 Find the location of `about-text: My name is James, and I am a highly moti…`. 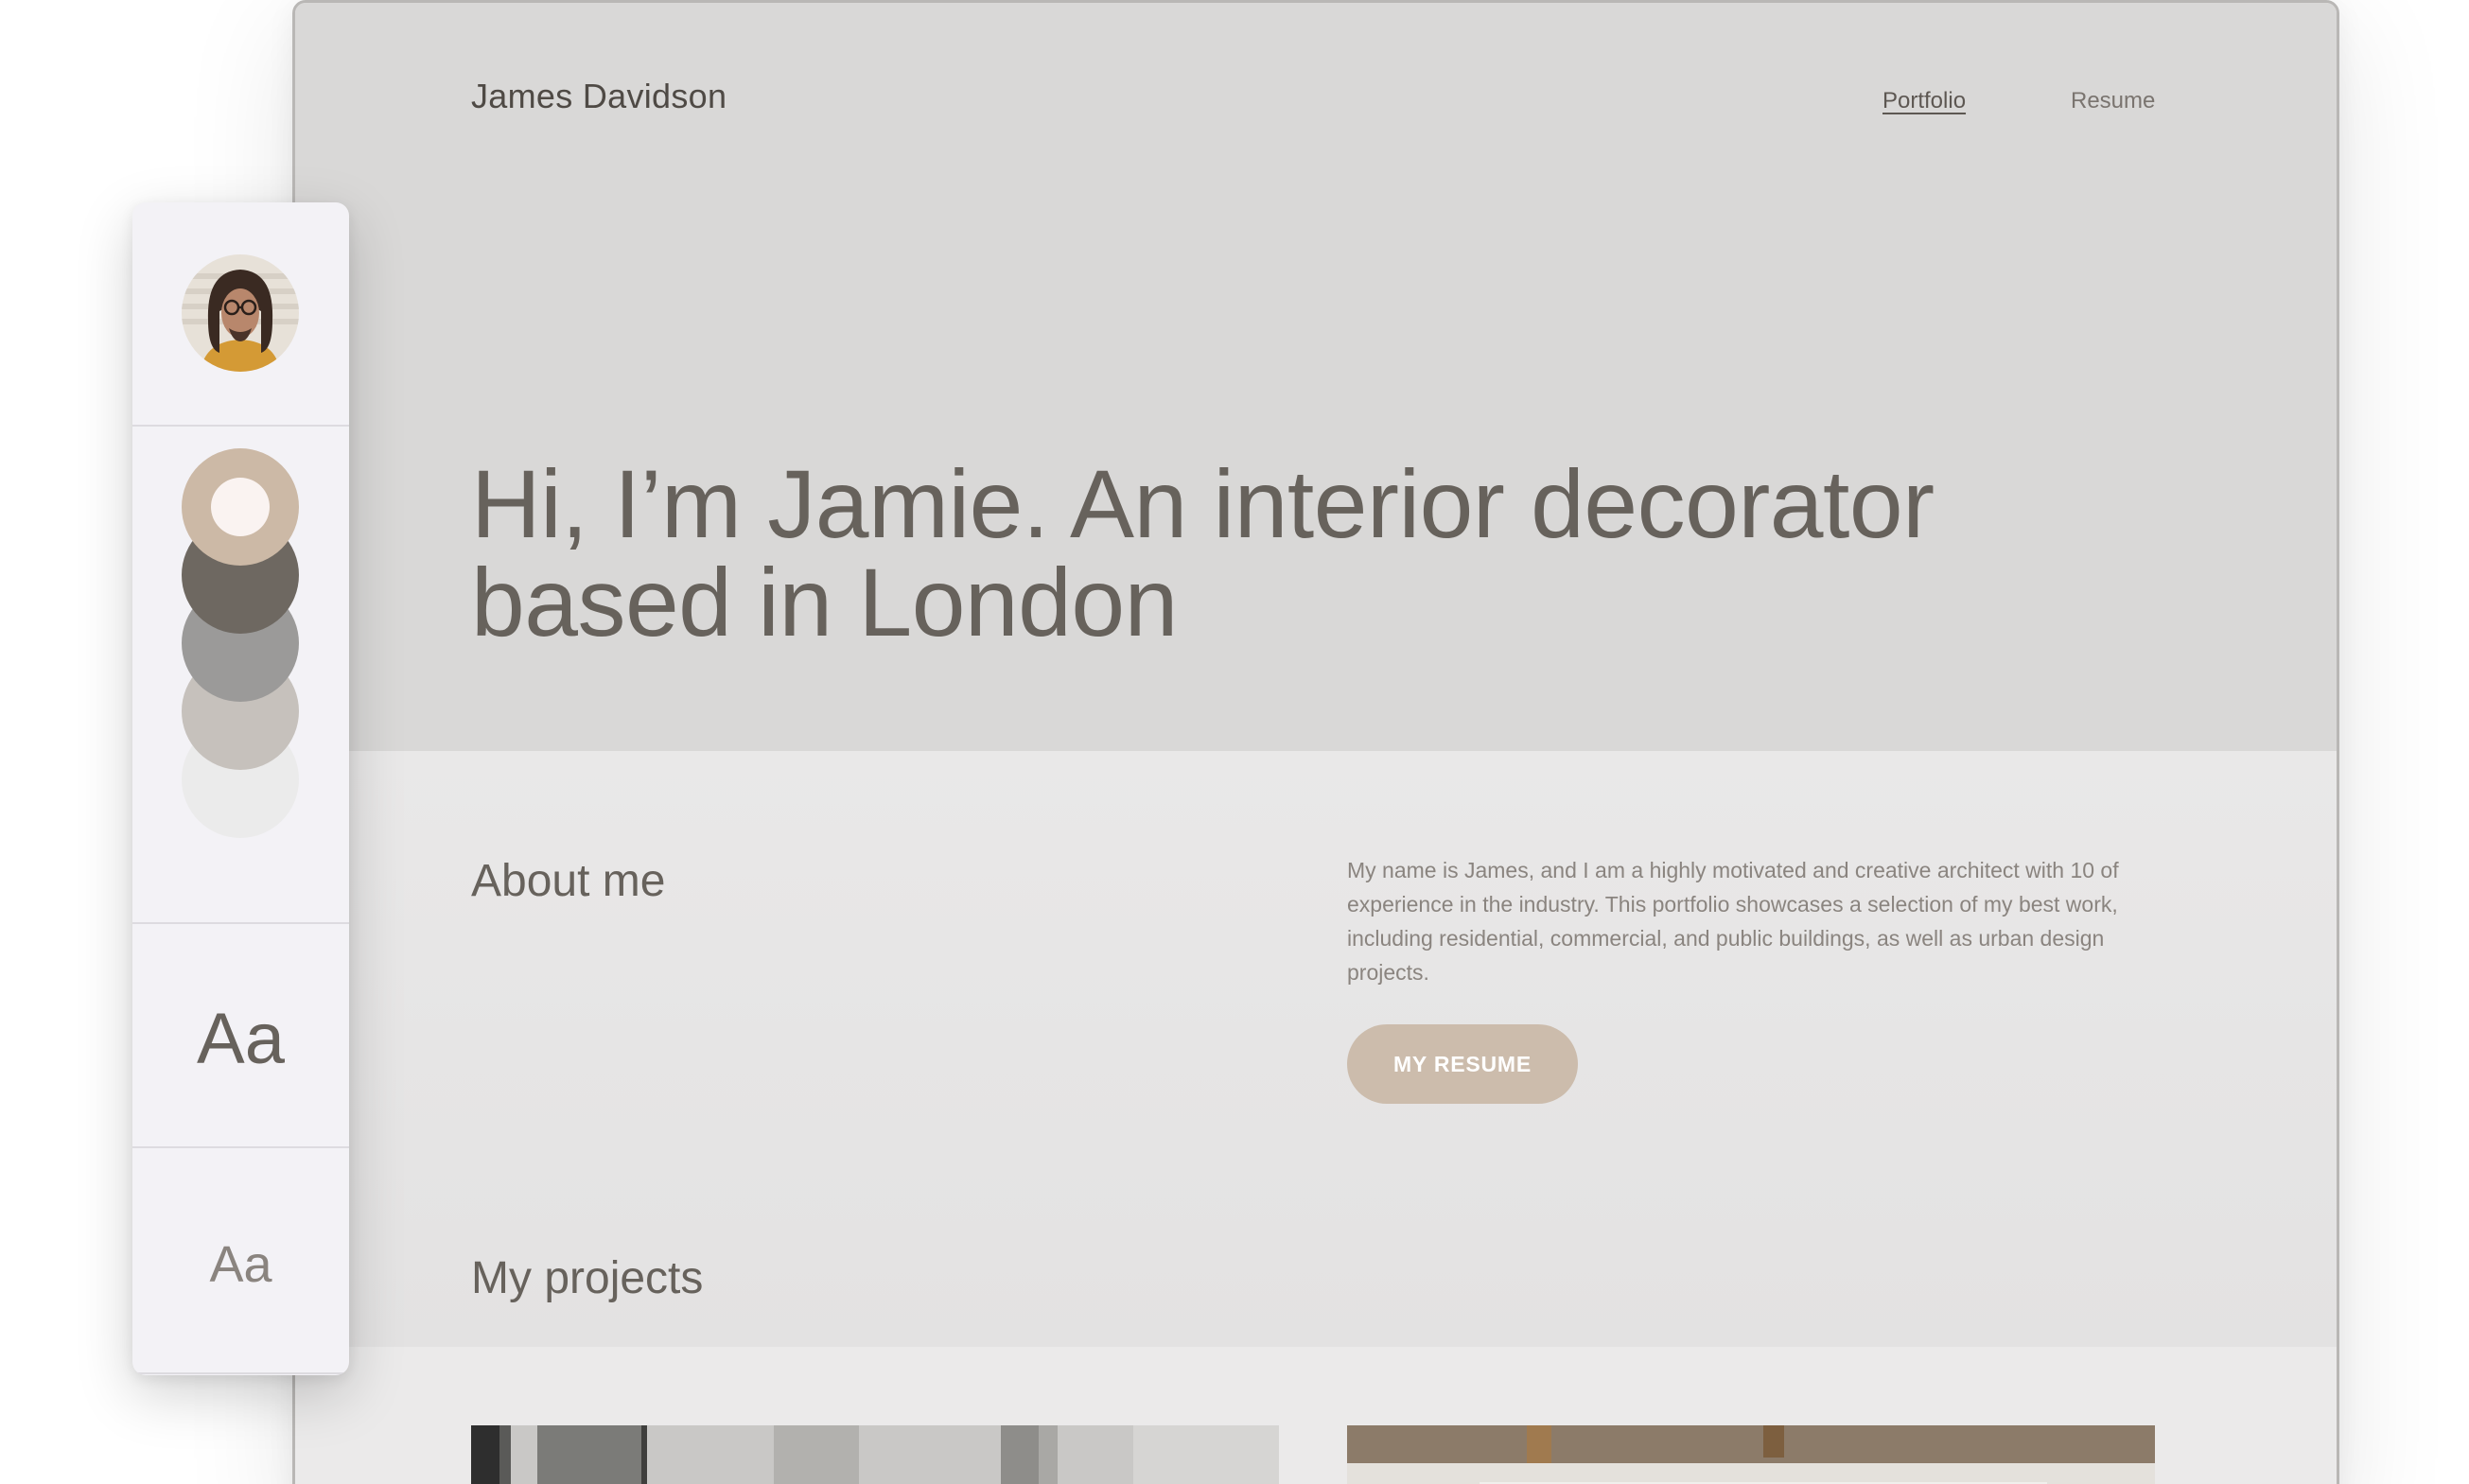

about-text: My name is James, and I am a highly moti… is located at coordinates (1733, 922).